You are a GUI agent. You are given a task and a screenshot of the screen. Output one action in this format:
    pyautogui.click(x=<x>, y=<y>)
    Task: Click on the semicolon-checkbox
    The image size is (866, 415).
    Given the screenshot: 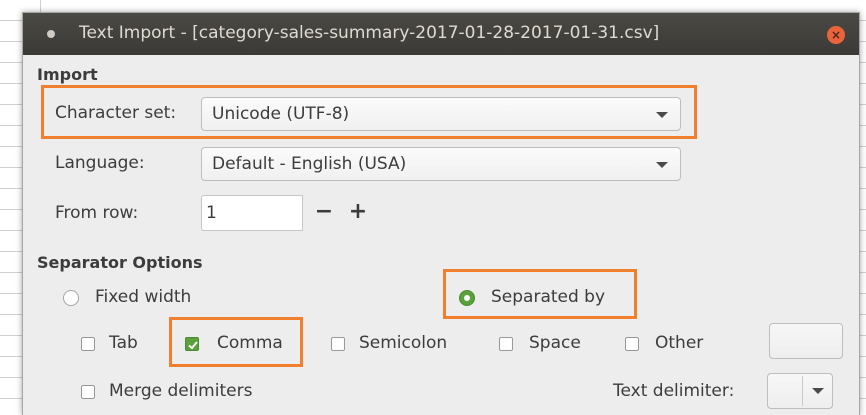 What is the action you would take?
    pyautogui.click(x=338, y=344)
    